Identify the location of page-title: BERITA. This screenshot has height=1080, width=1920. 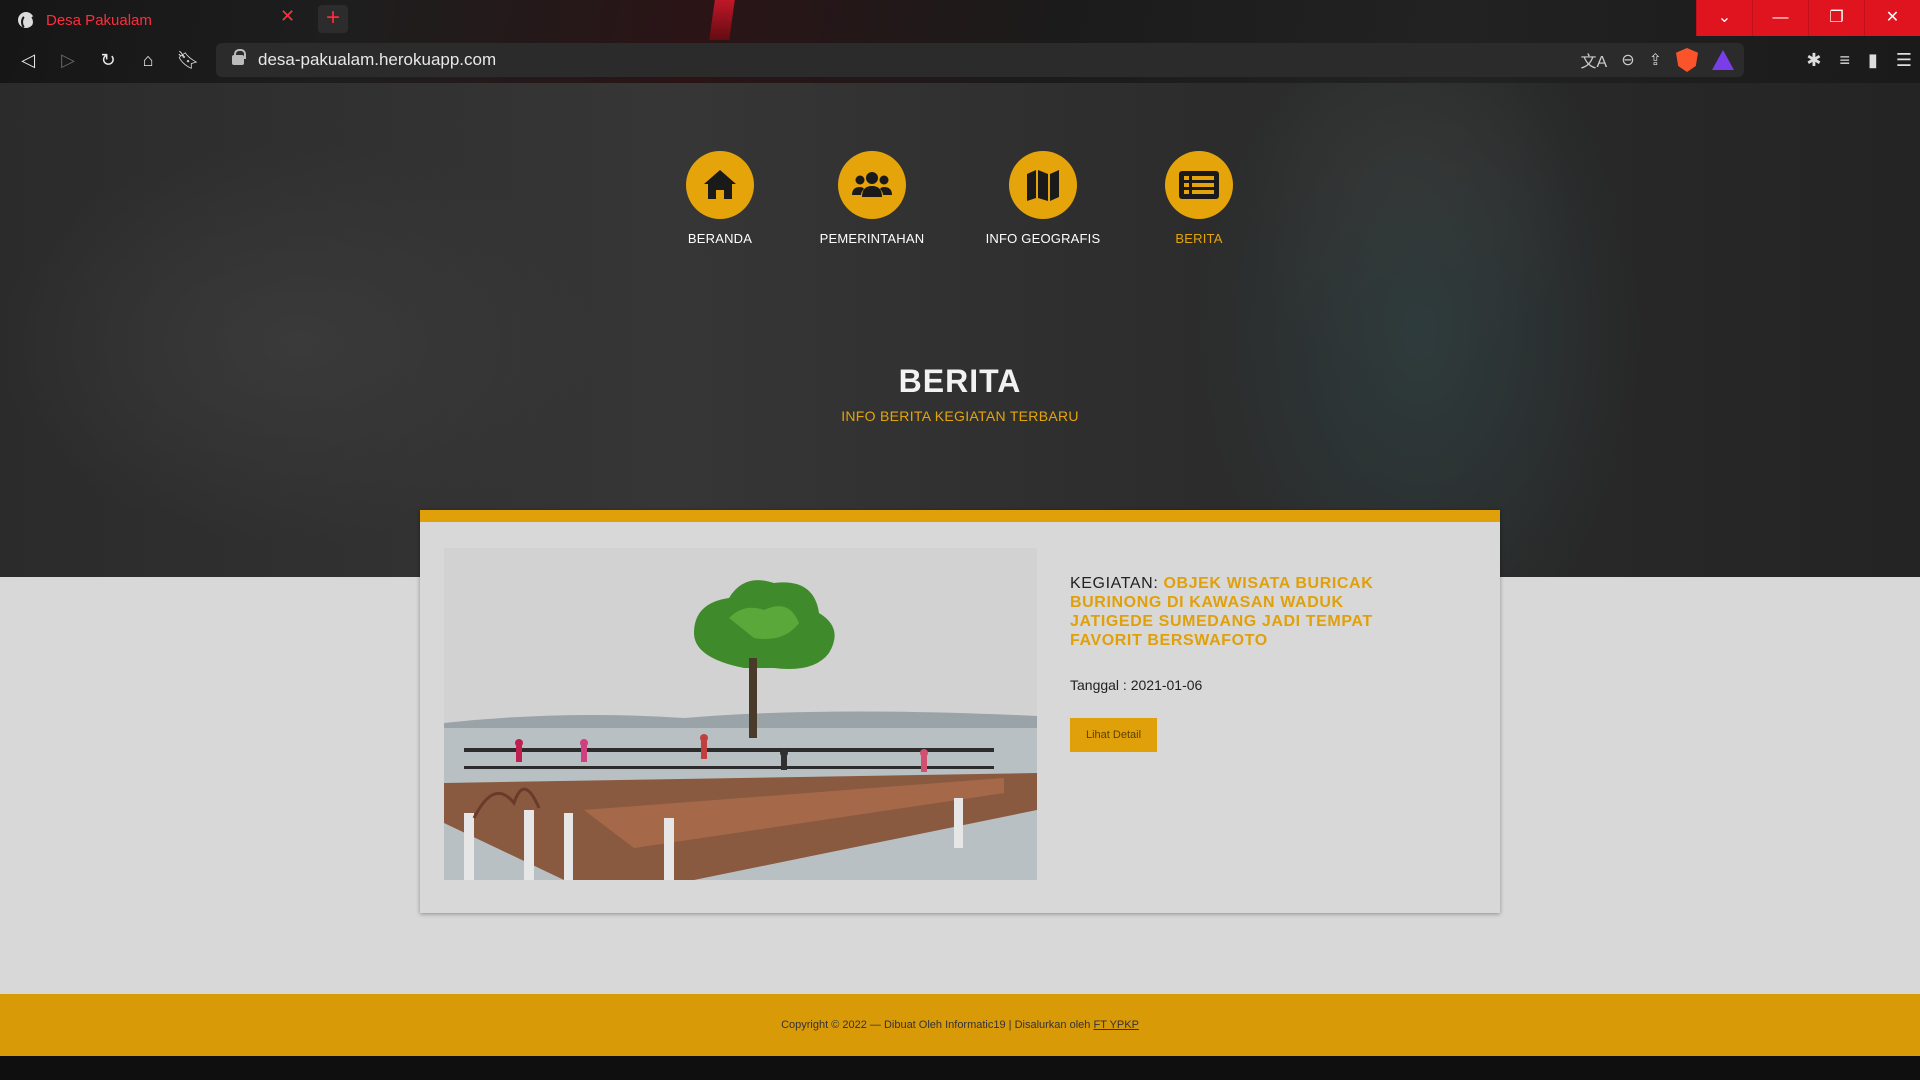
(960, 381).